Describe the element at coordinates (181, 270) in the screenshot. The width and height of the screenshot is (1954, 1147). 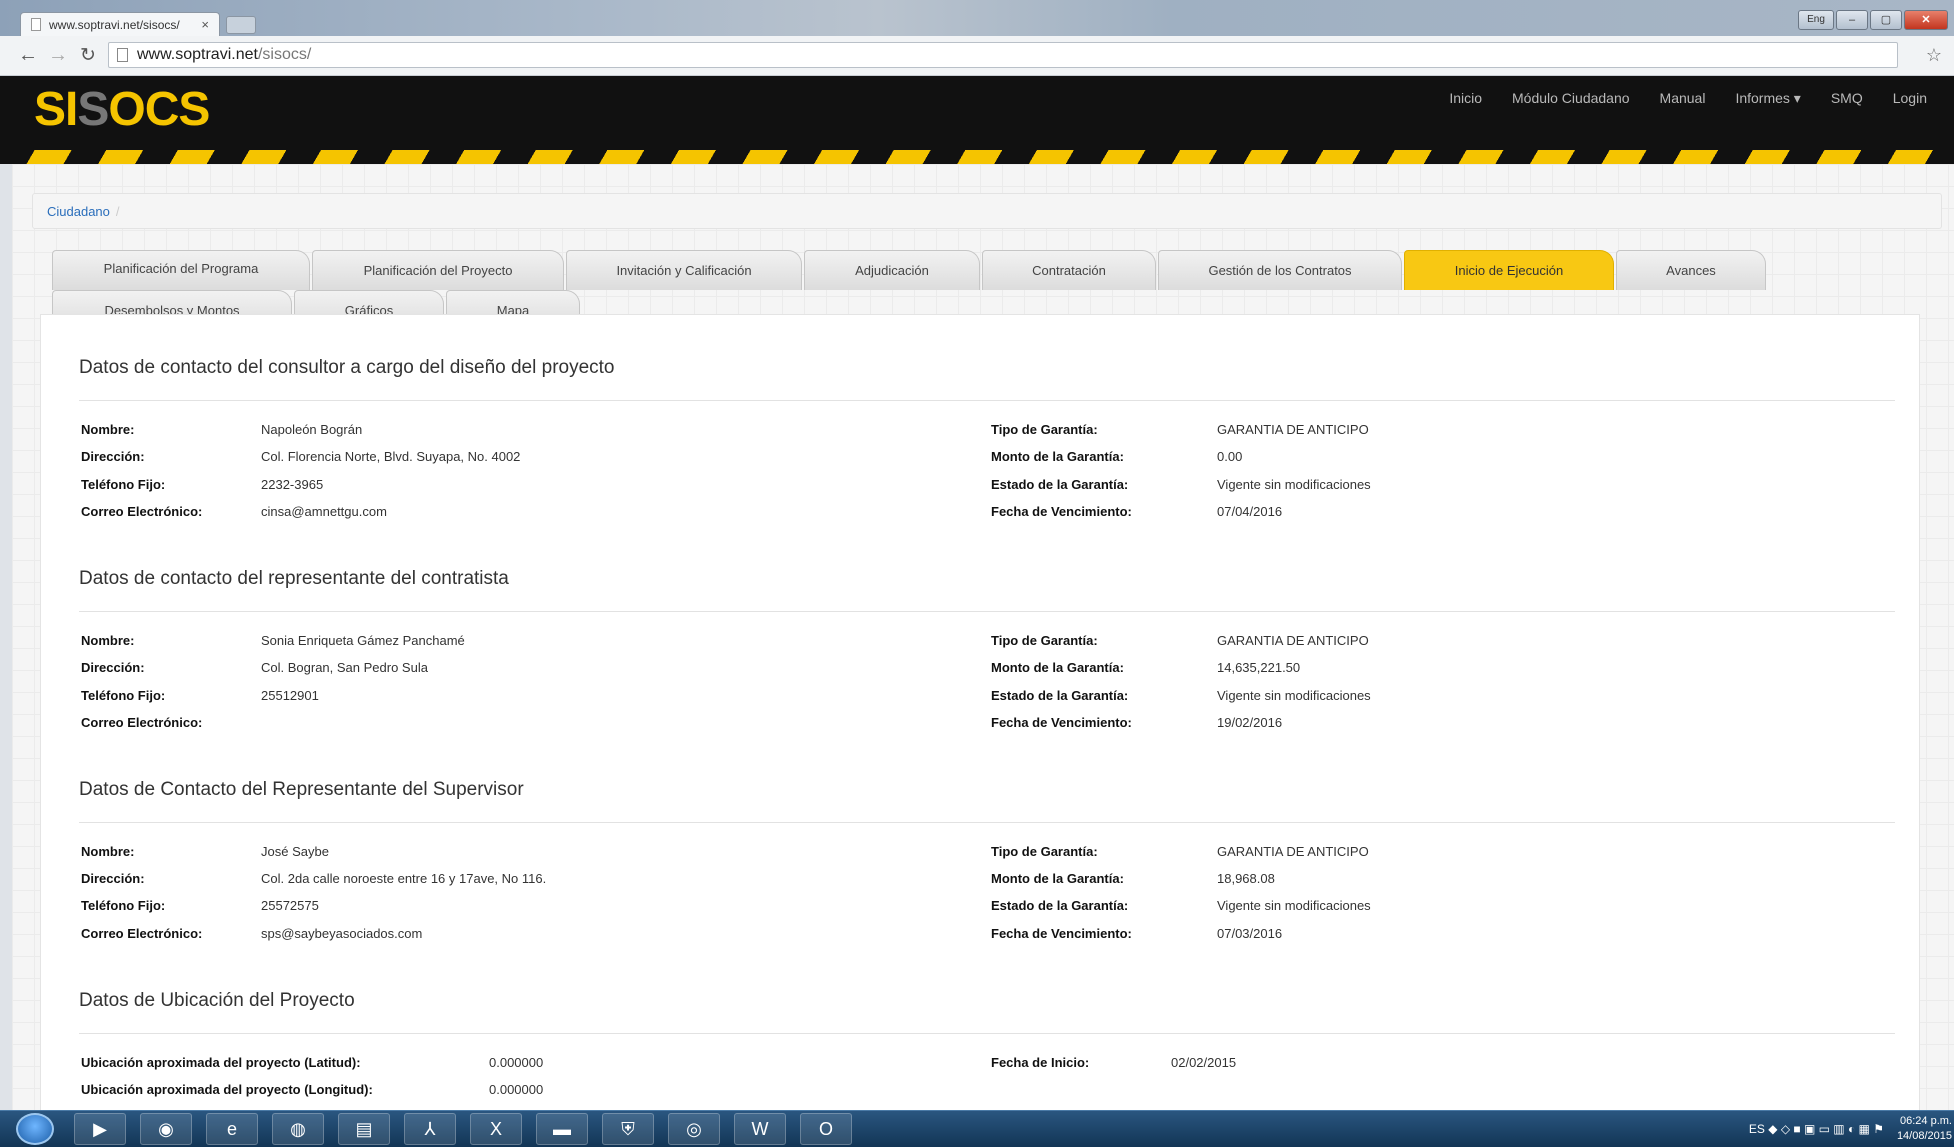
I see `tab-planificacion-programa: Planificación del Programa` at that location.